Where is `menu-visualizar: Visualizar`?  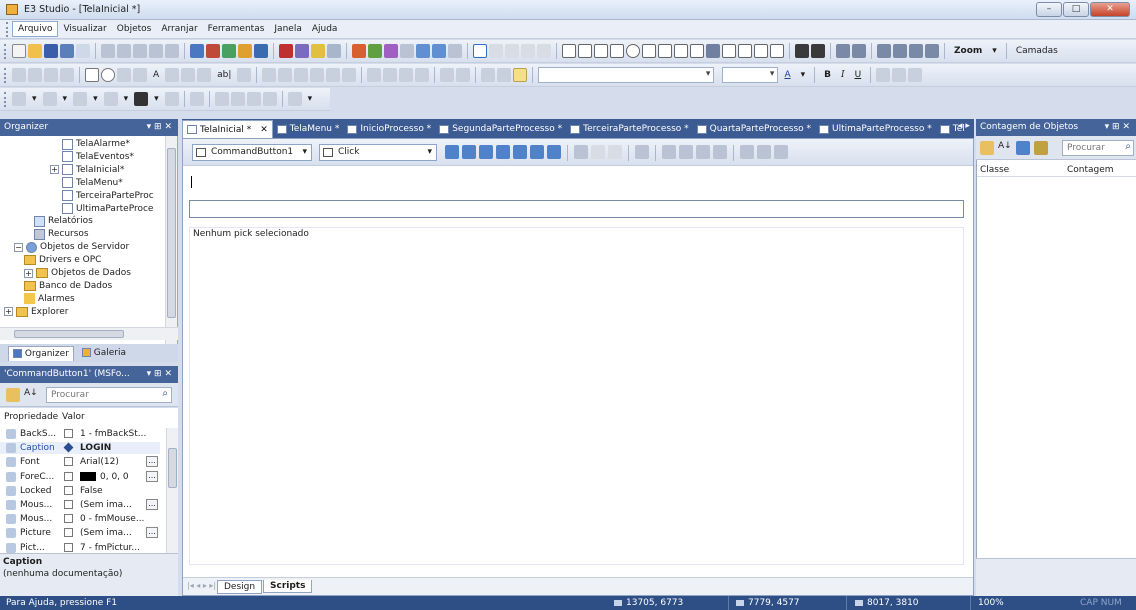 menu-visualizar: Visualizar is located at coordinates (84, 29).